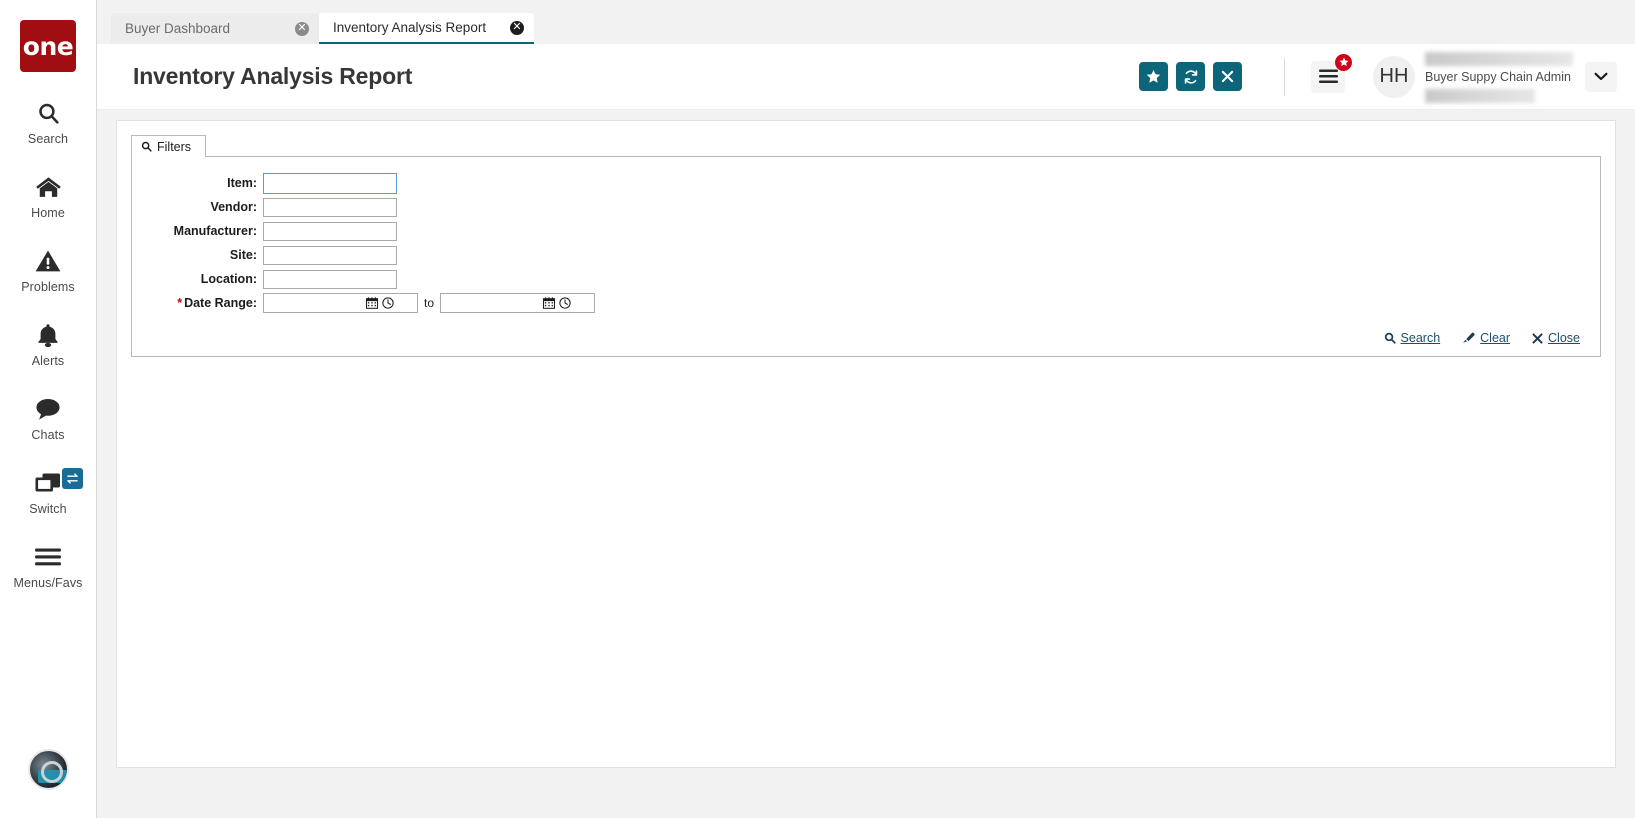  I want to click on required-marker: *, so click(180, 303).